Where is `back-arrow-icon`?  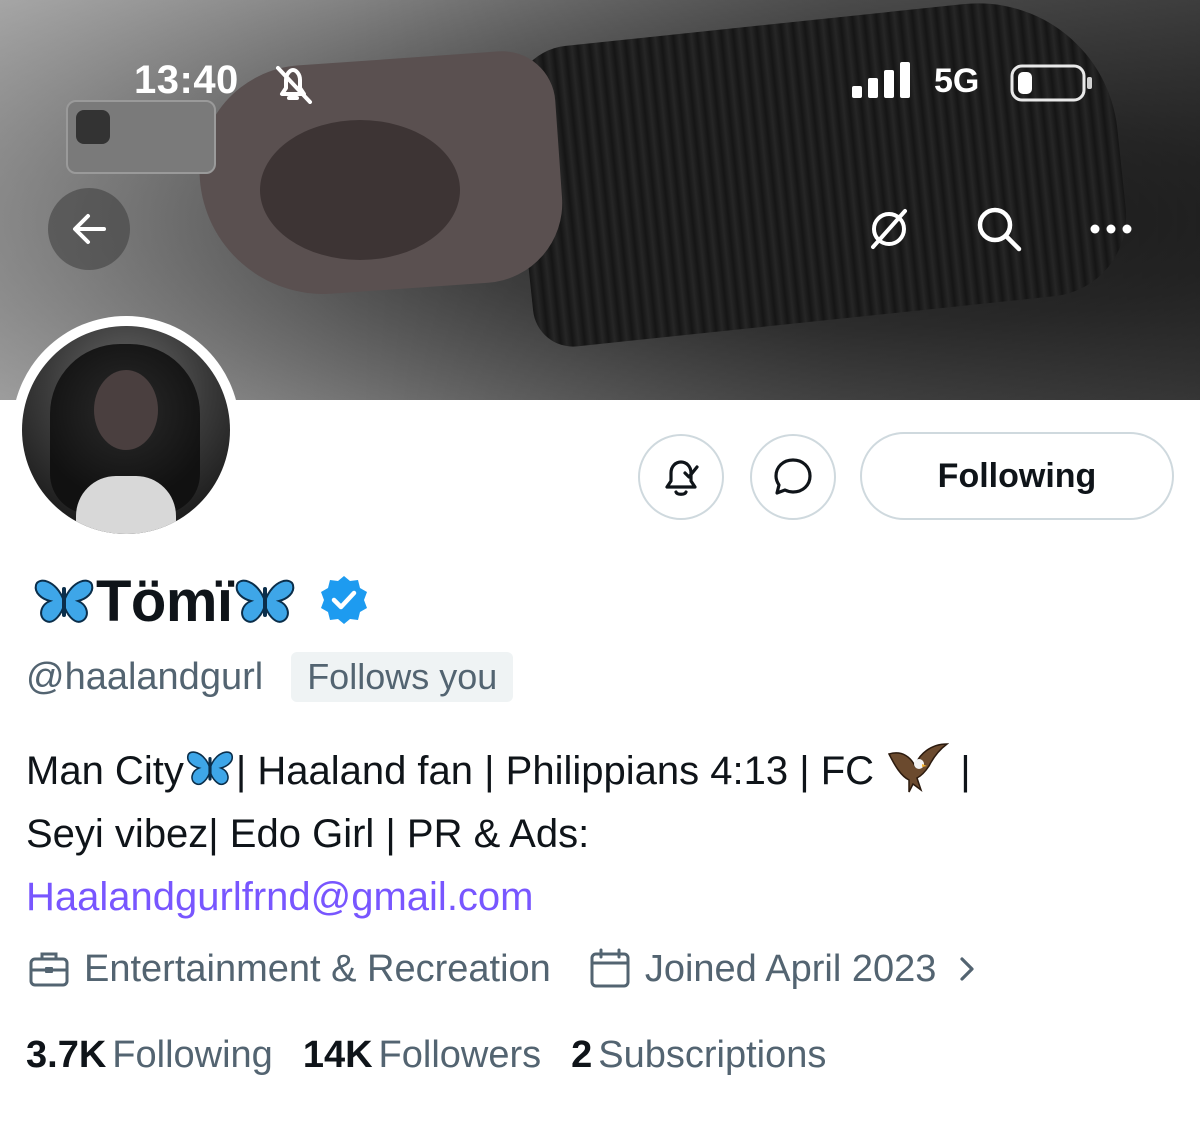
back-arrow-icon is located at coordinates (89, 229).